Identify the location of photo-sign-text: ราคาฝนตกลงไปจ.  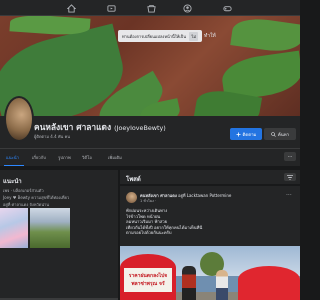
(148, 276).